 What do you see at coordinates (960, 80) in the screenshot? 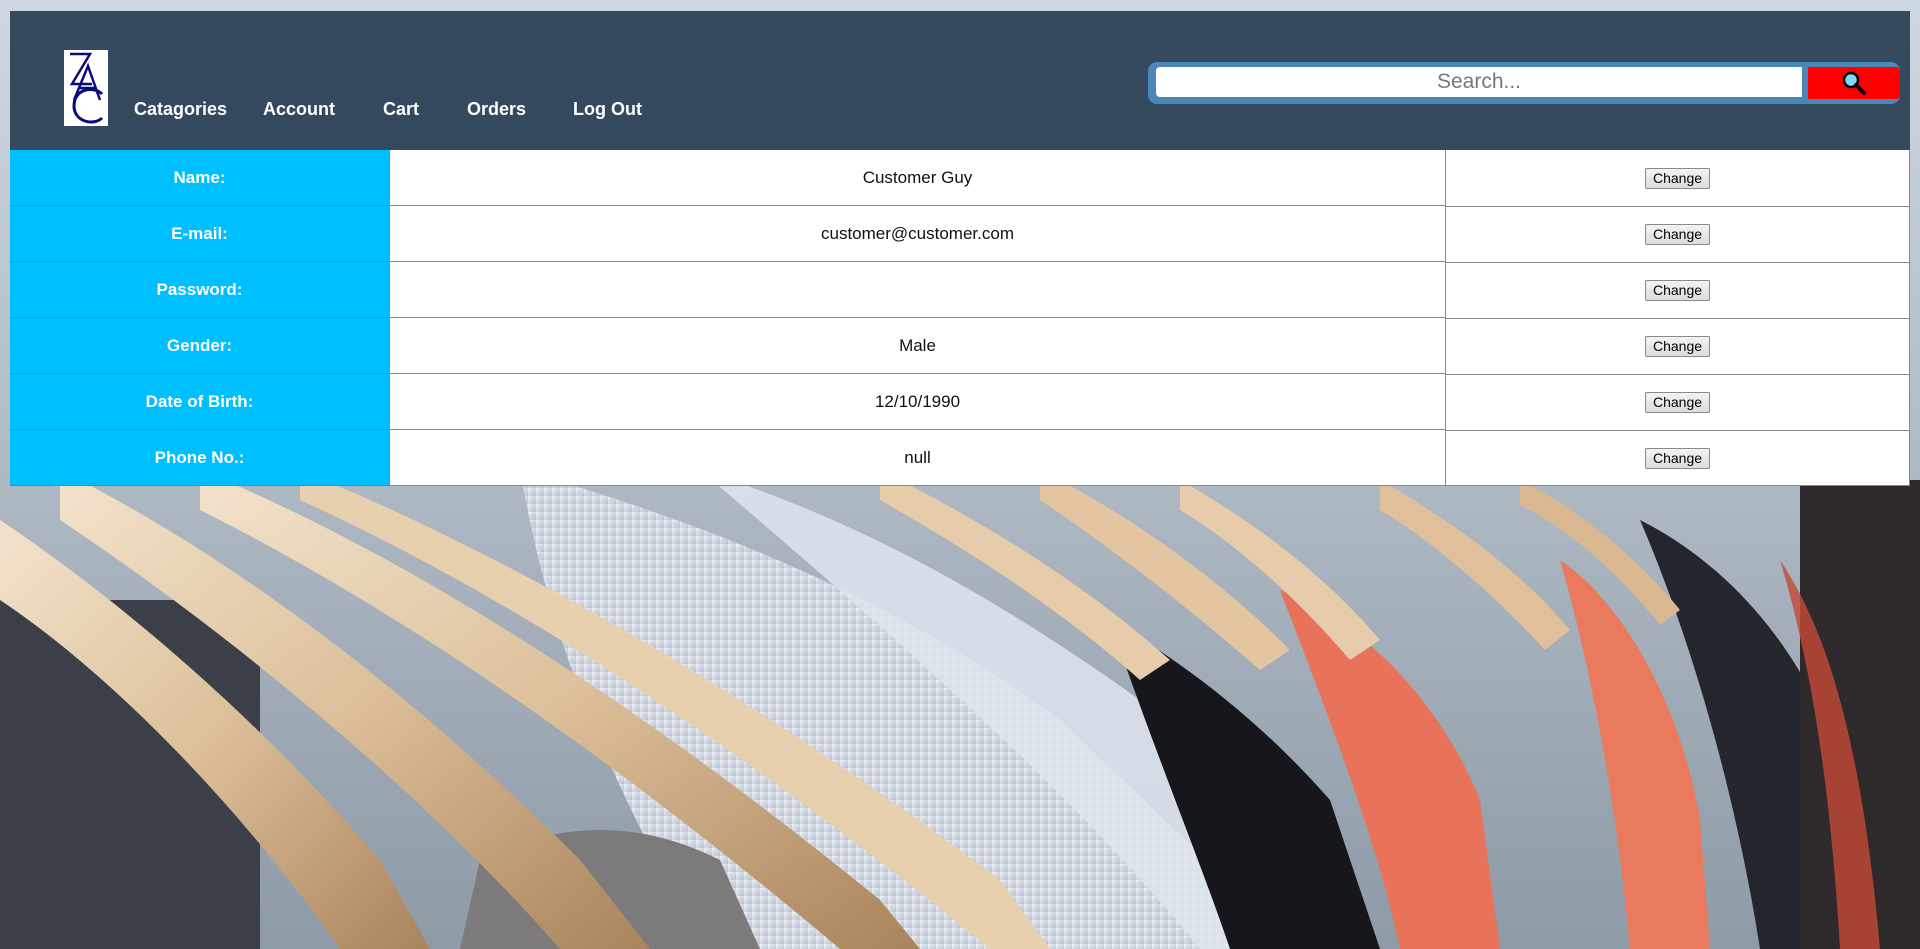
I see `site-header: Catagories Account Cart Orders Log Out` at bounding box center [960, 80].